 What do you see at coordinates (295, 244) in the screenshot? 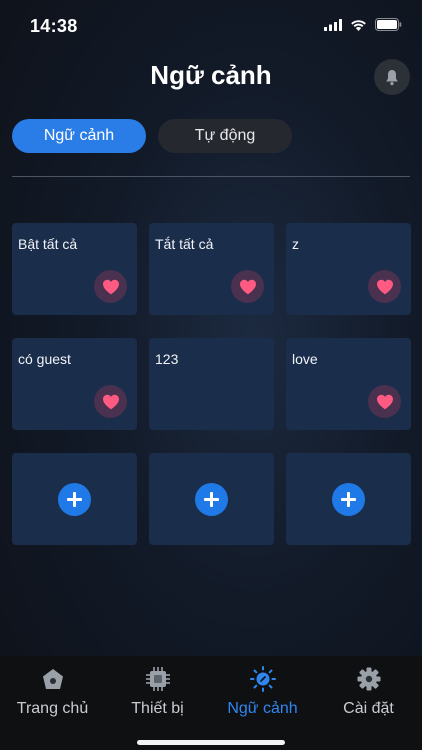
I see `scene-label: z` at bounding box center [295, 244].